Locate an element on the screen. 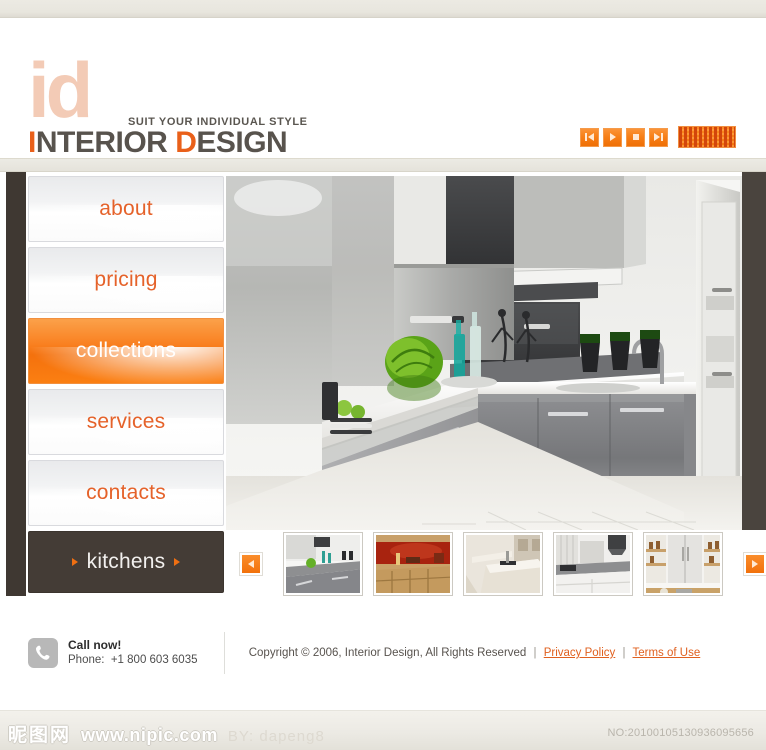  stop-icon is located at coordinates (635, 137).